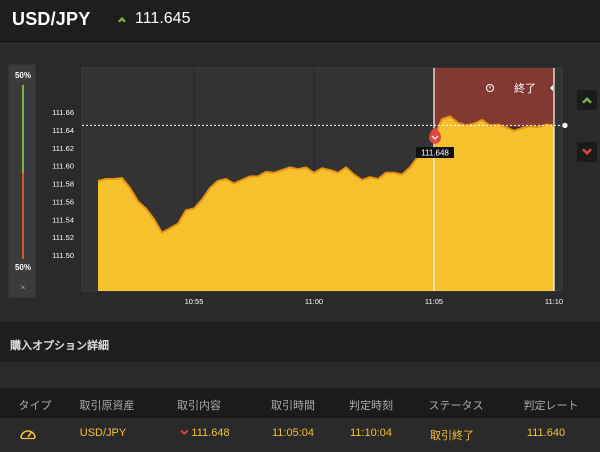  Describe the element at coordinates (194, 301) in the screenshot. I see `x-tick-label: 10:55` at that location.